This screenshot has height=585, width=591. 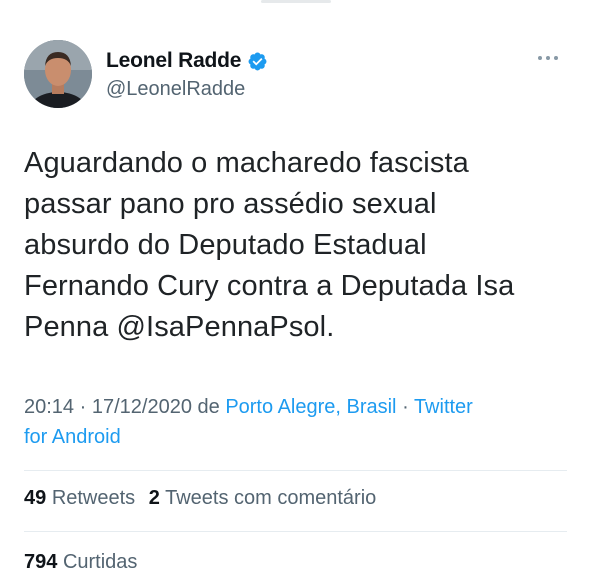 I want to click on meta-from: de, so click(x=208, y=407).